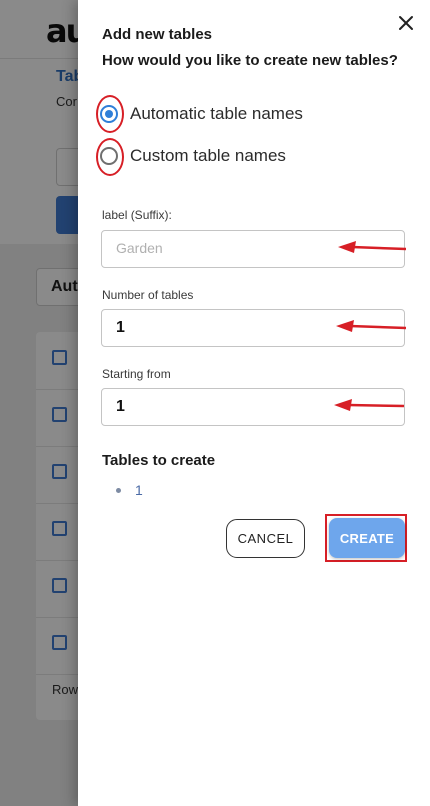 This screenshot has width=430, height=806. I want to click on radio-automatic-table-names: Automatic table names, so click(201, 114).